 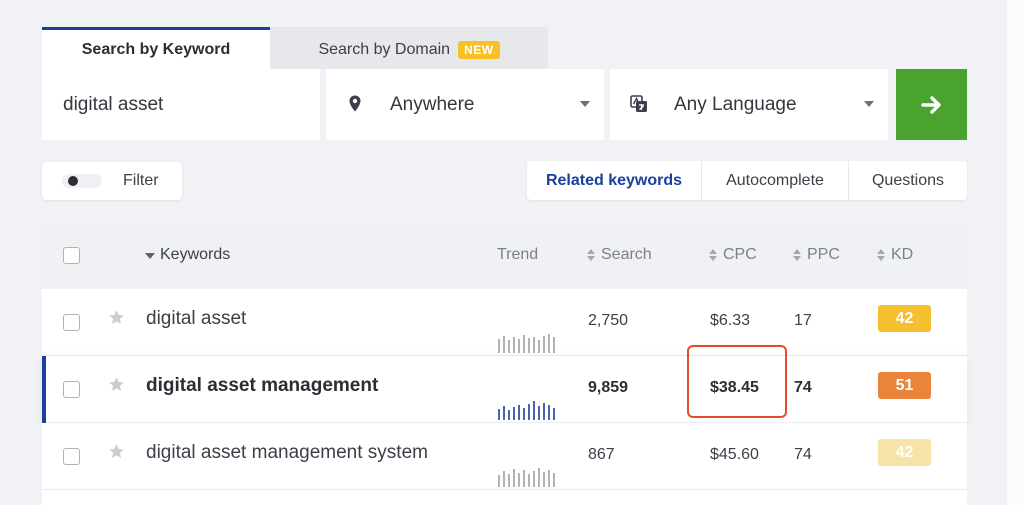 What do you see at coordinates (82, 181) in the screenshot?
I see `toggle-switch` at bounding box center [82, 181].